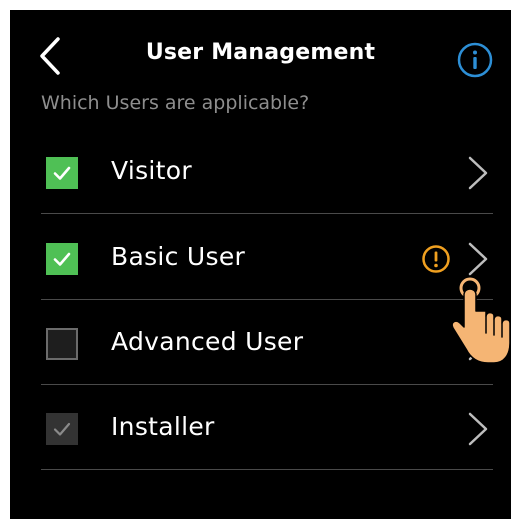 This screenshot has height=519, width=511. I want to click on user-row-advanced-user: Advanced User, so click(267, 342).